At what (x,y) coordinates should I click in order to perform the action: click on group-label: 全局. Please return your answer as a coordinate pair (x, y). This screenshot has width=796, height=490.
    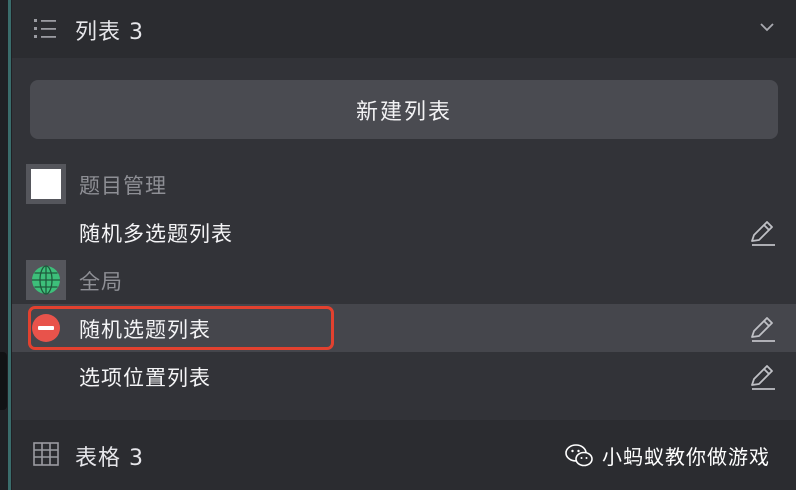
    Looking at the image, I should click on (101, 282).